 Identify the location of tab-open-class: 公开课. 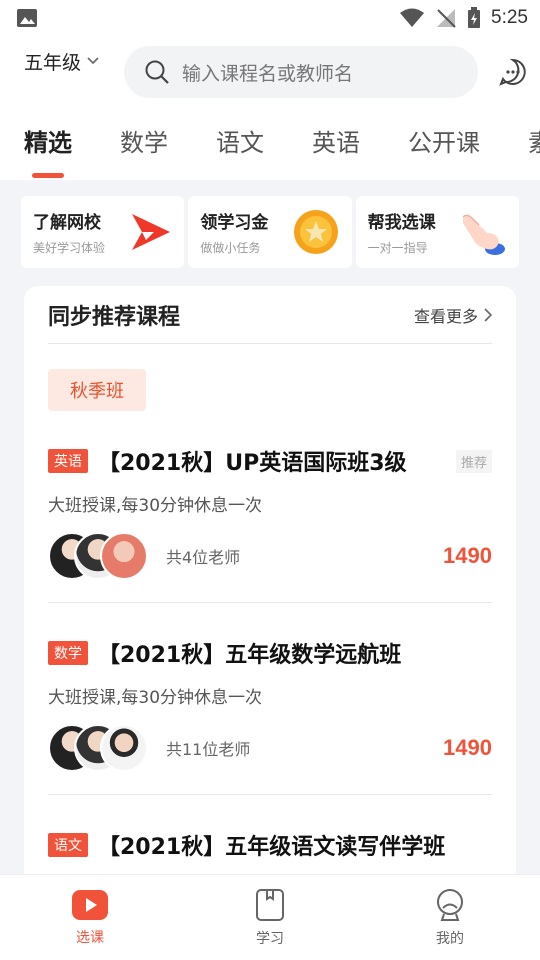
(444, 151).